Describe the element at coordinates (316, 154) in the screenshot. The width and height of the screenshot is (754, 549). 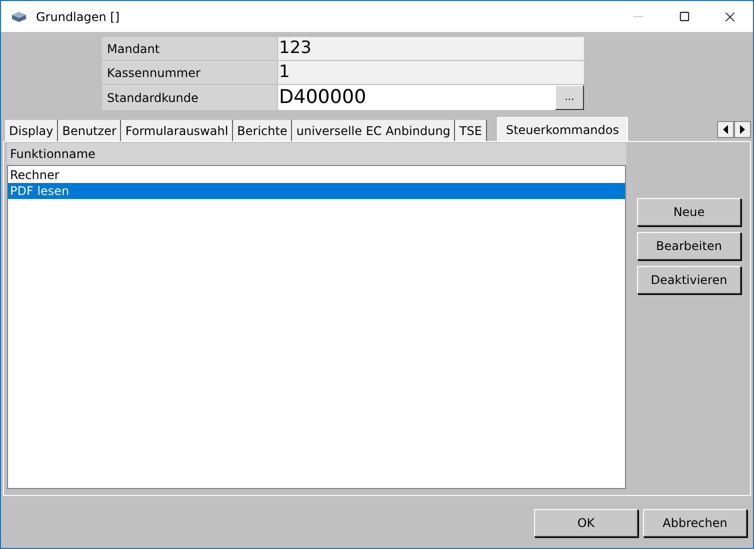
I see `column-header: Funktionname` at that location.